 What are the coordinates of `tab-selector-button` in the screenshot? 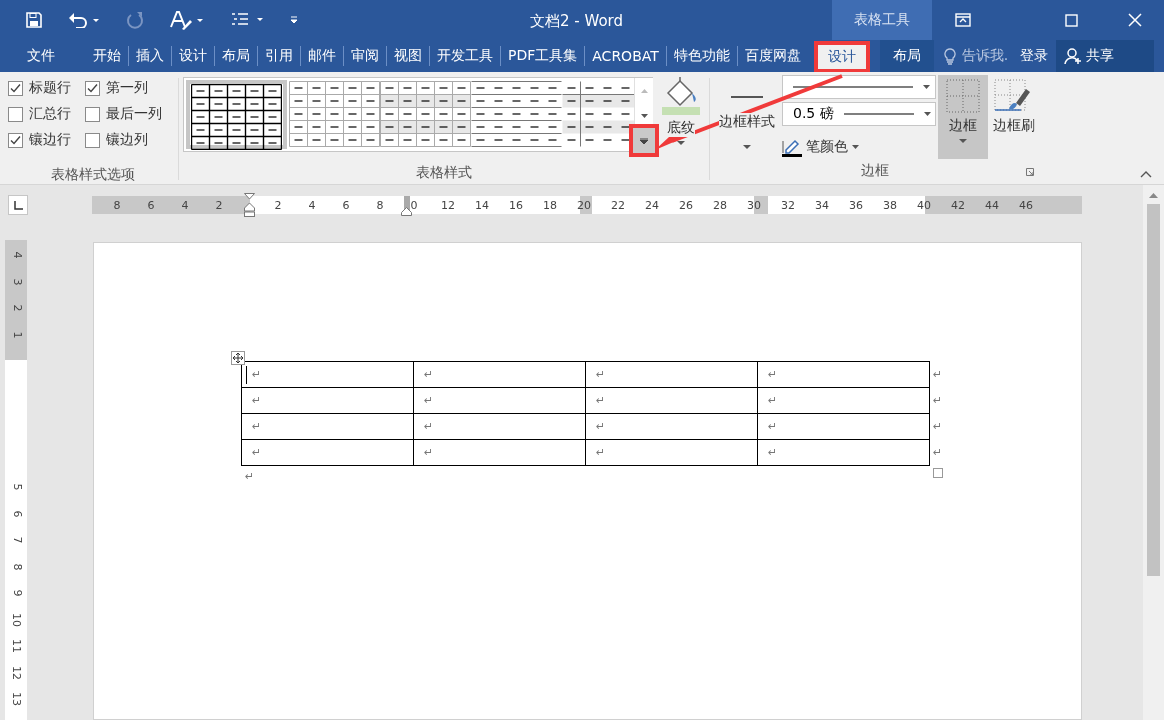 It's located at (18, 205).